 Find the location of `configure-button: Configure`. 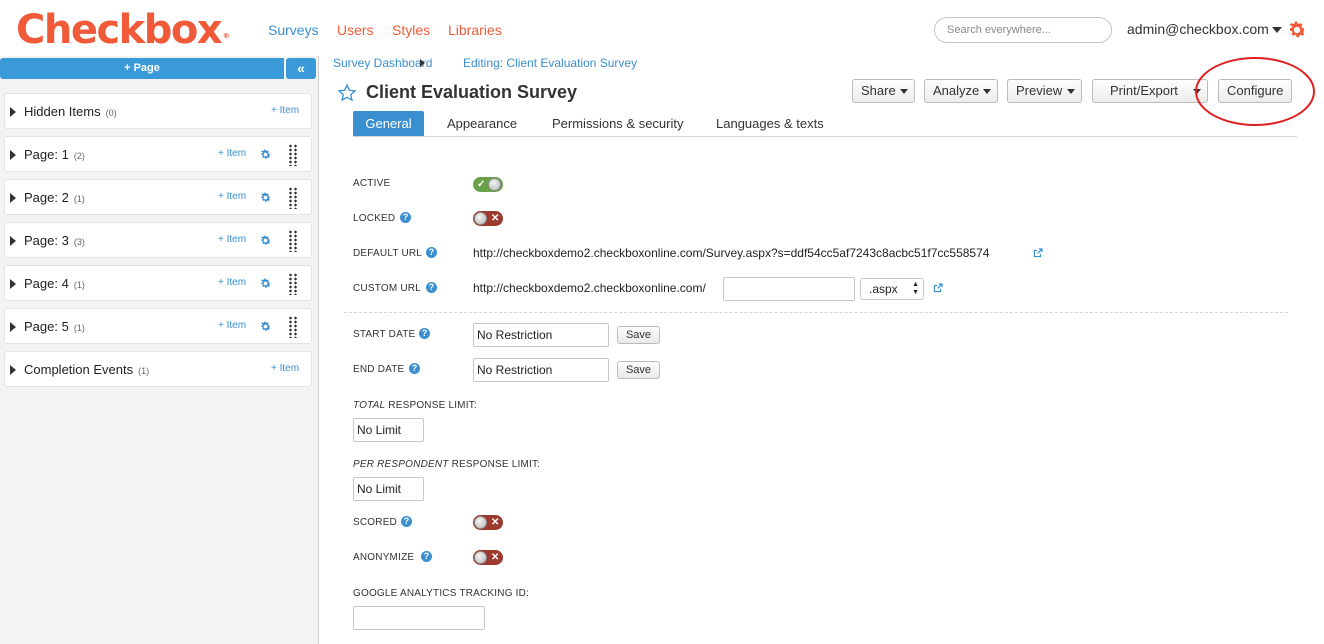

configure-button: Configure is located at coordinates (1255, 91).